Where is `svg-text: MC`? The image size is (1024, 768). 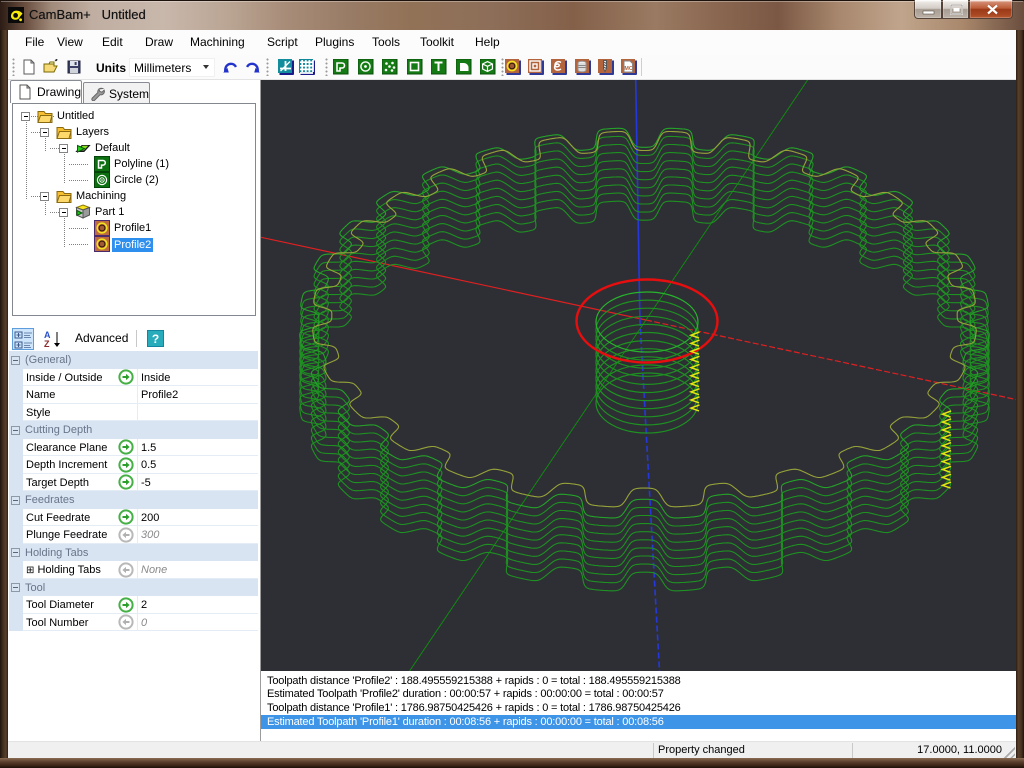 svg-text: MC is located at coordinates (628, 69).